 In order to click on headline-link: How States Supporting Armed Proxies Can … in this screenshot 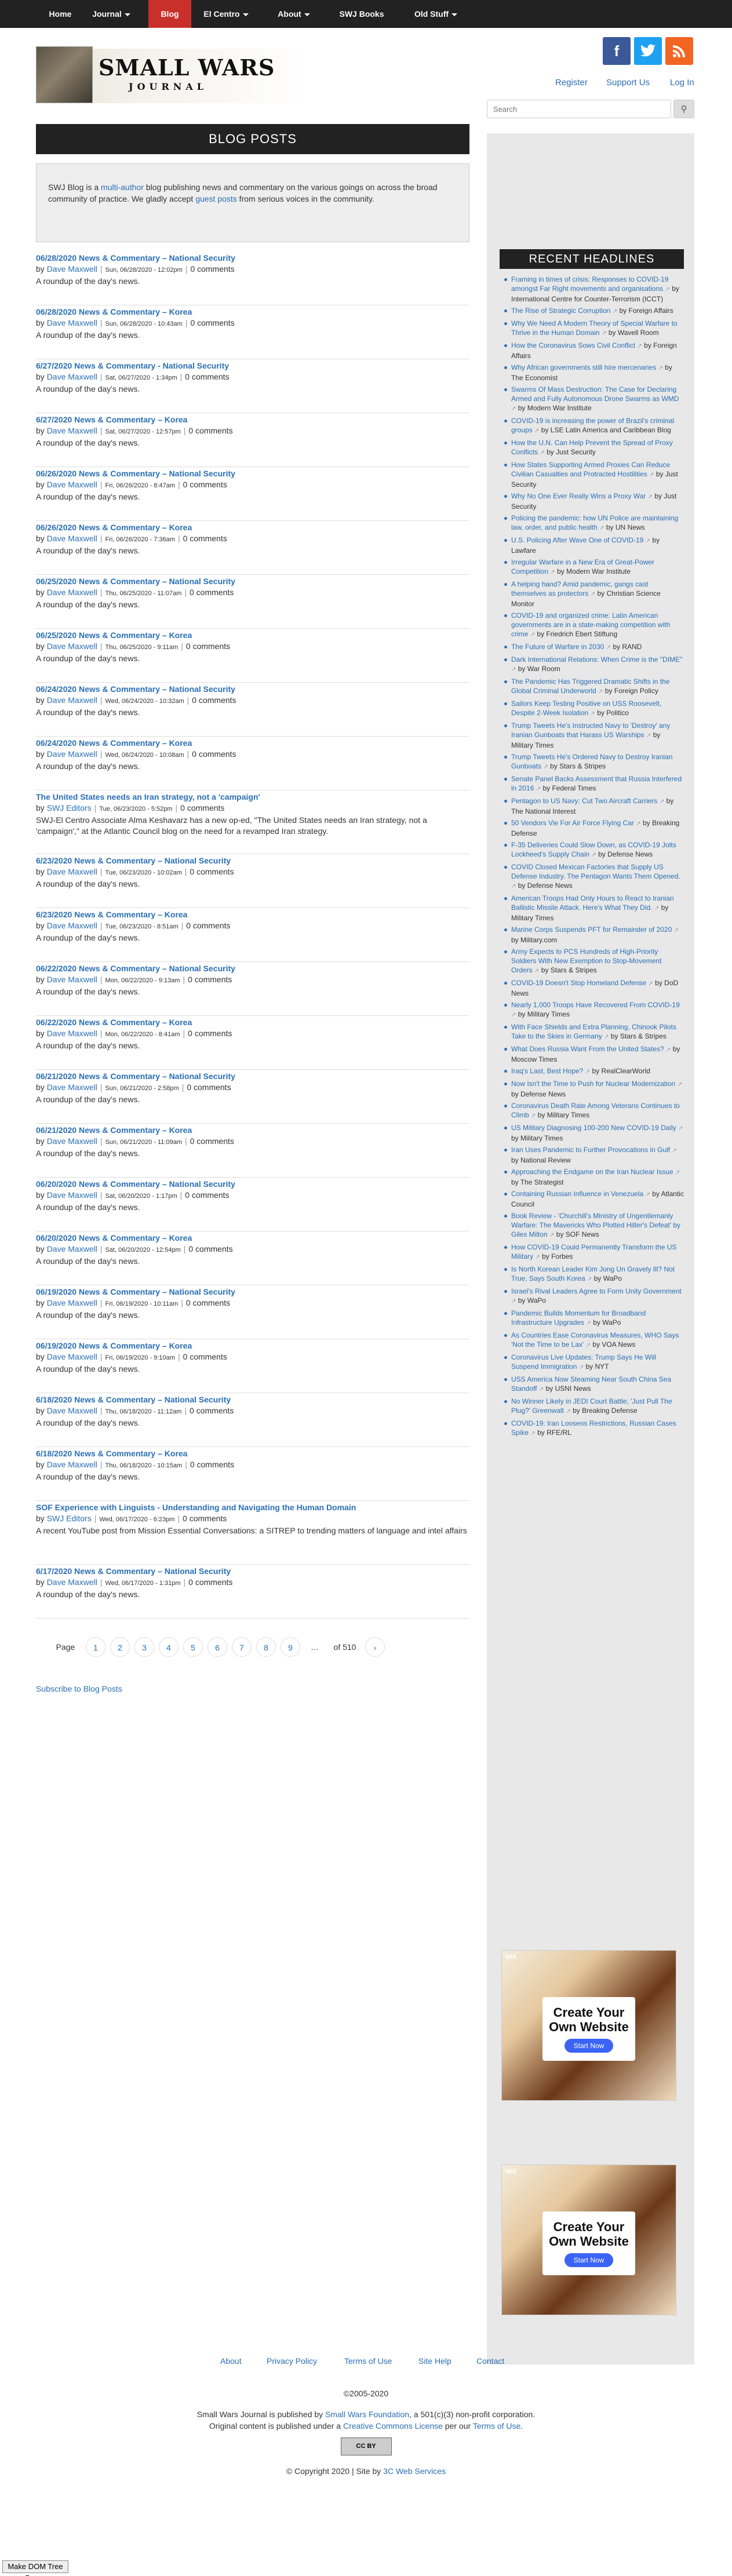, I will do `click(590, 469)`.